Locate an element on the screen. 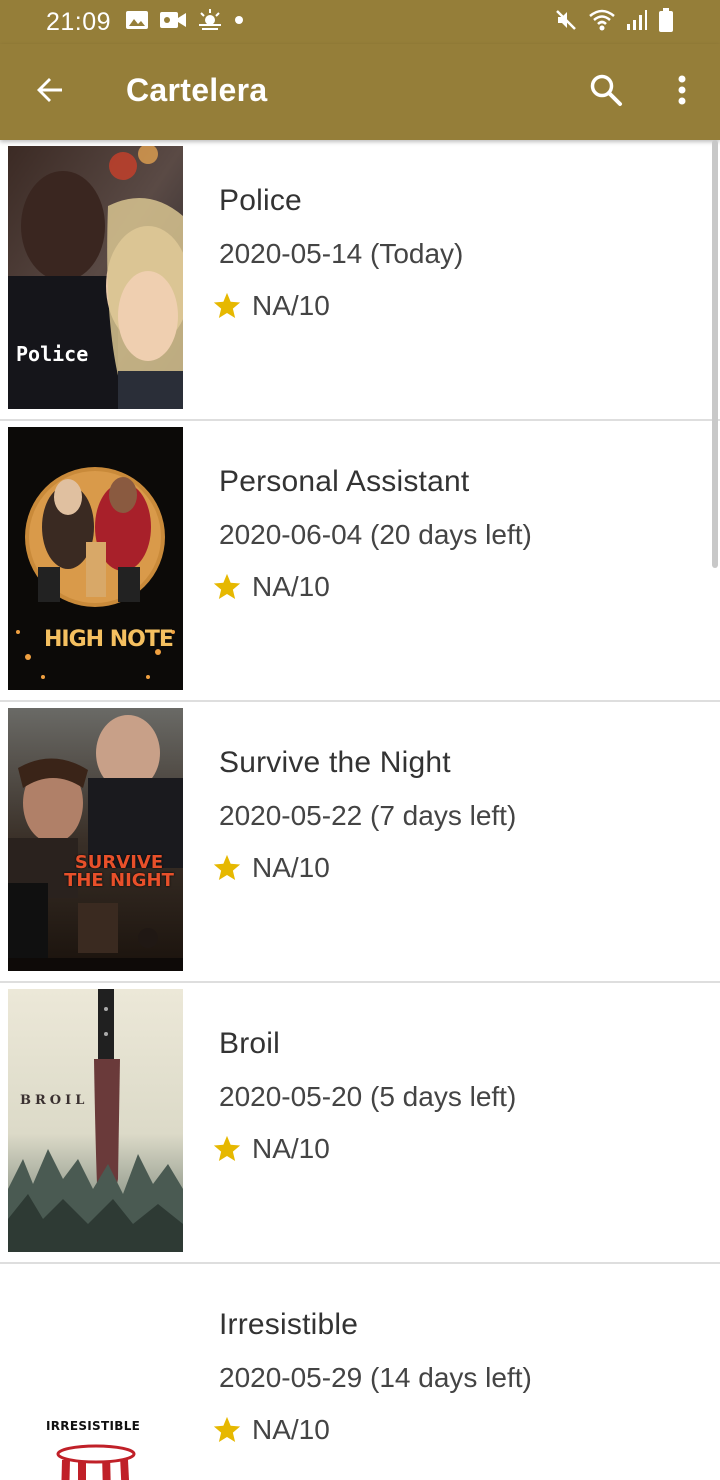 The width and height of the screenshot is (720, 1480). mute-icon is located at coordinates (566, 22).